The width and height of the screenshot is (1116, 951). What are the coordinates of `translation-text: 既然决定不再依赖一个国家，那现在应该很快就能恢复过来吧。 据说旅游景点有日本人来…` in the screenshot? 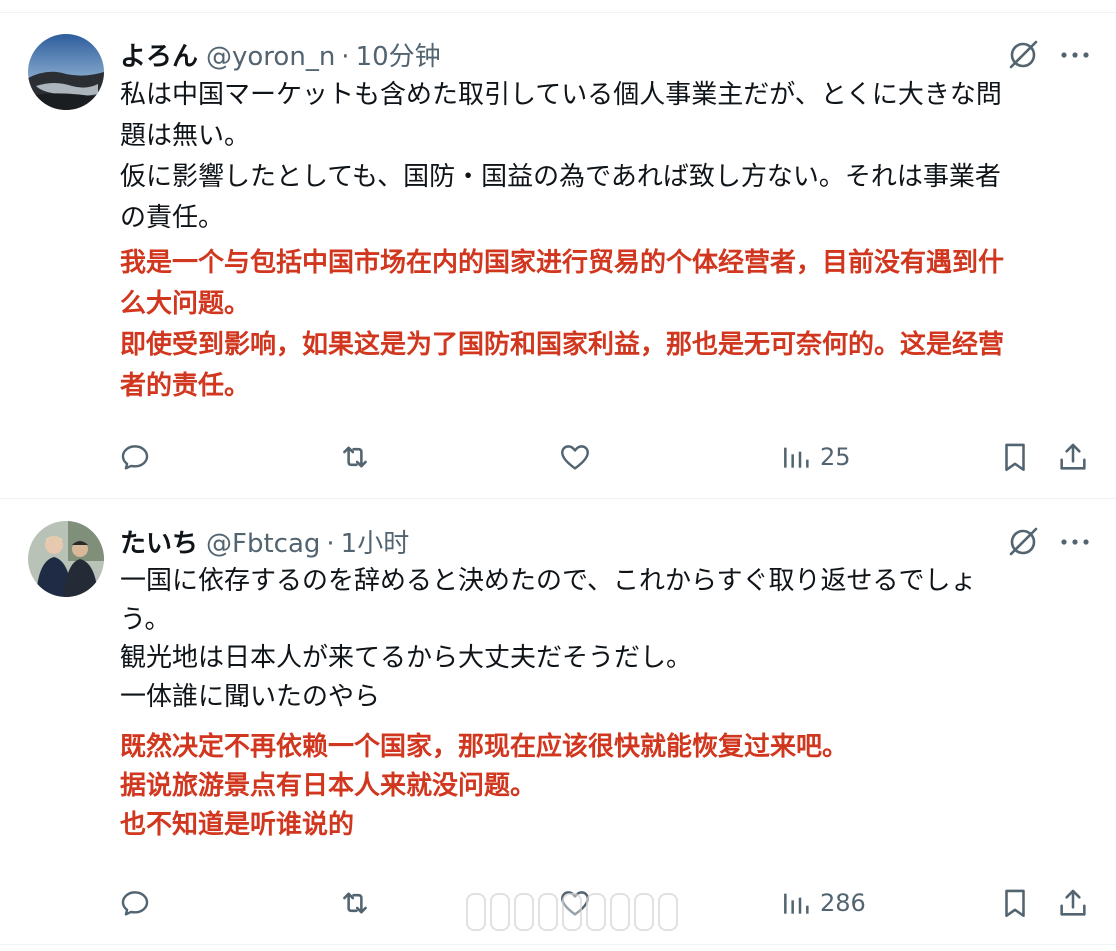 It's located at (484, 786).